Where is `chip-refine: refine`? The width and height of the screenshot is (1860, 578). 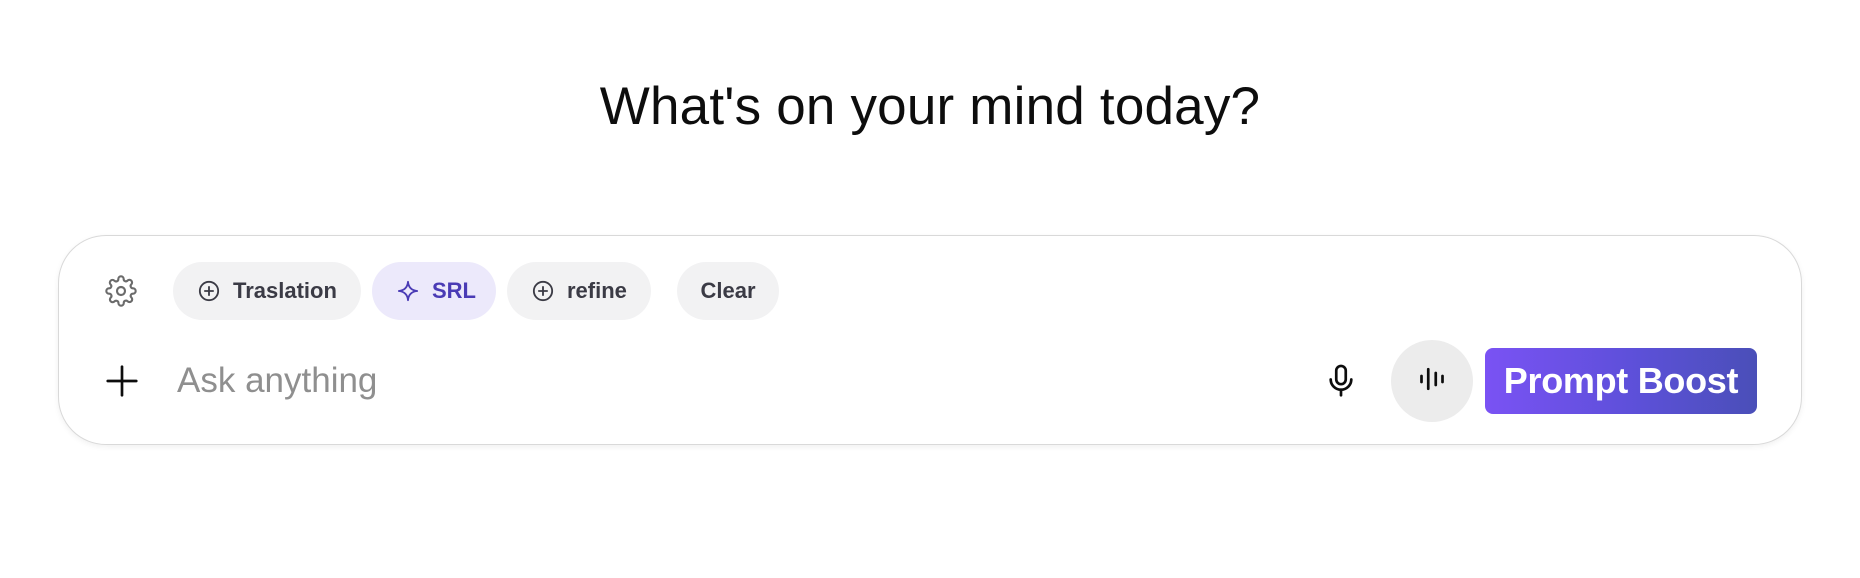 chip-refine: refine is located at coordinates (579, 291).